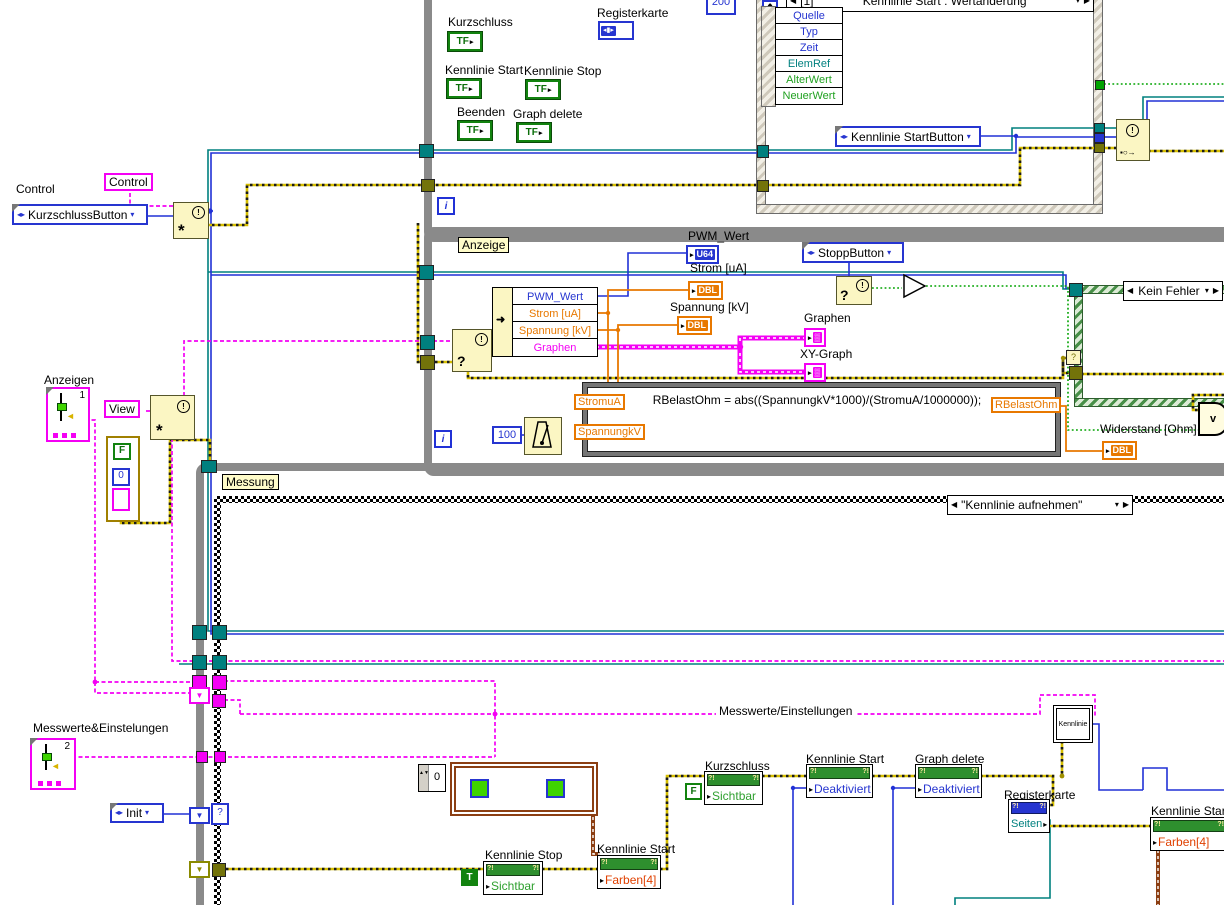  I want to click on event-data-node-strip, so click(768, 56).